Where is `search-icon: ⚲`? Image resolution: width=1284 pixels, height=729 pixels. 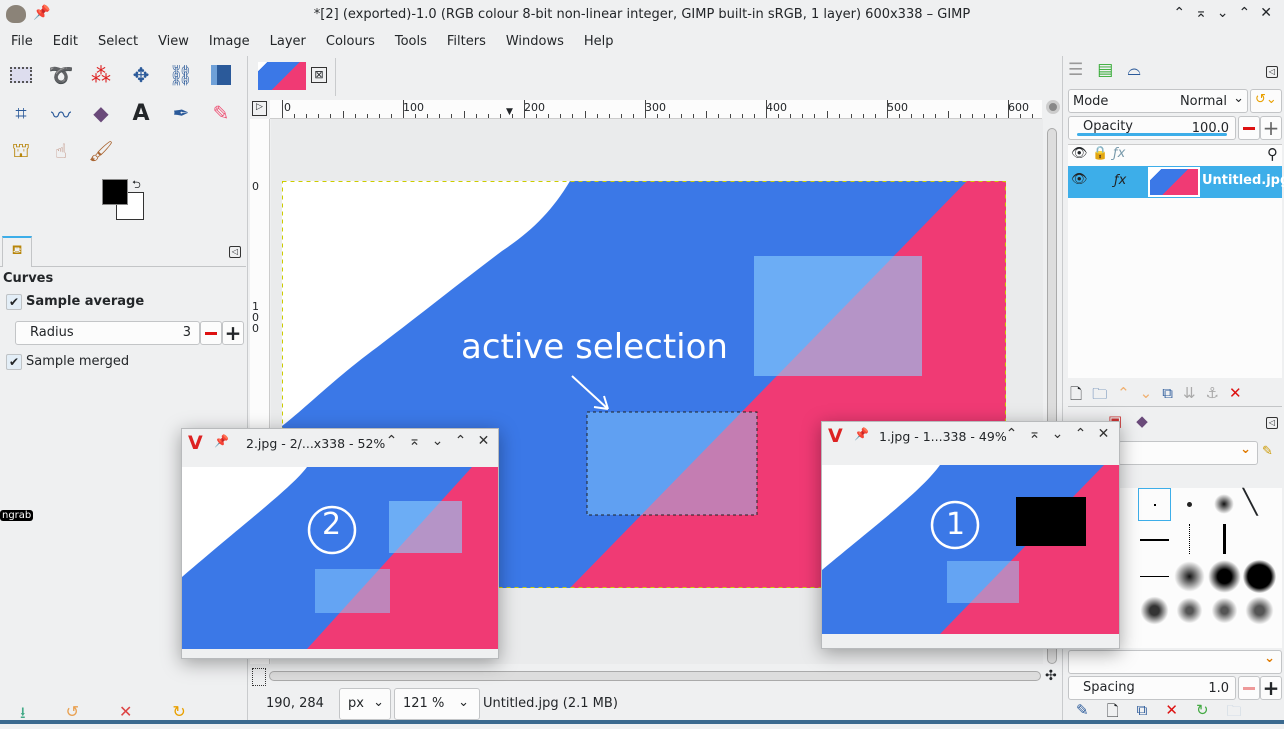
search-icon: ⚲ is located at coordinates (1272, 154).